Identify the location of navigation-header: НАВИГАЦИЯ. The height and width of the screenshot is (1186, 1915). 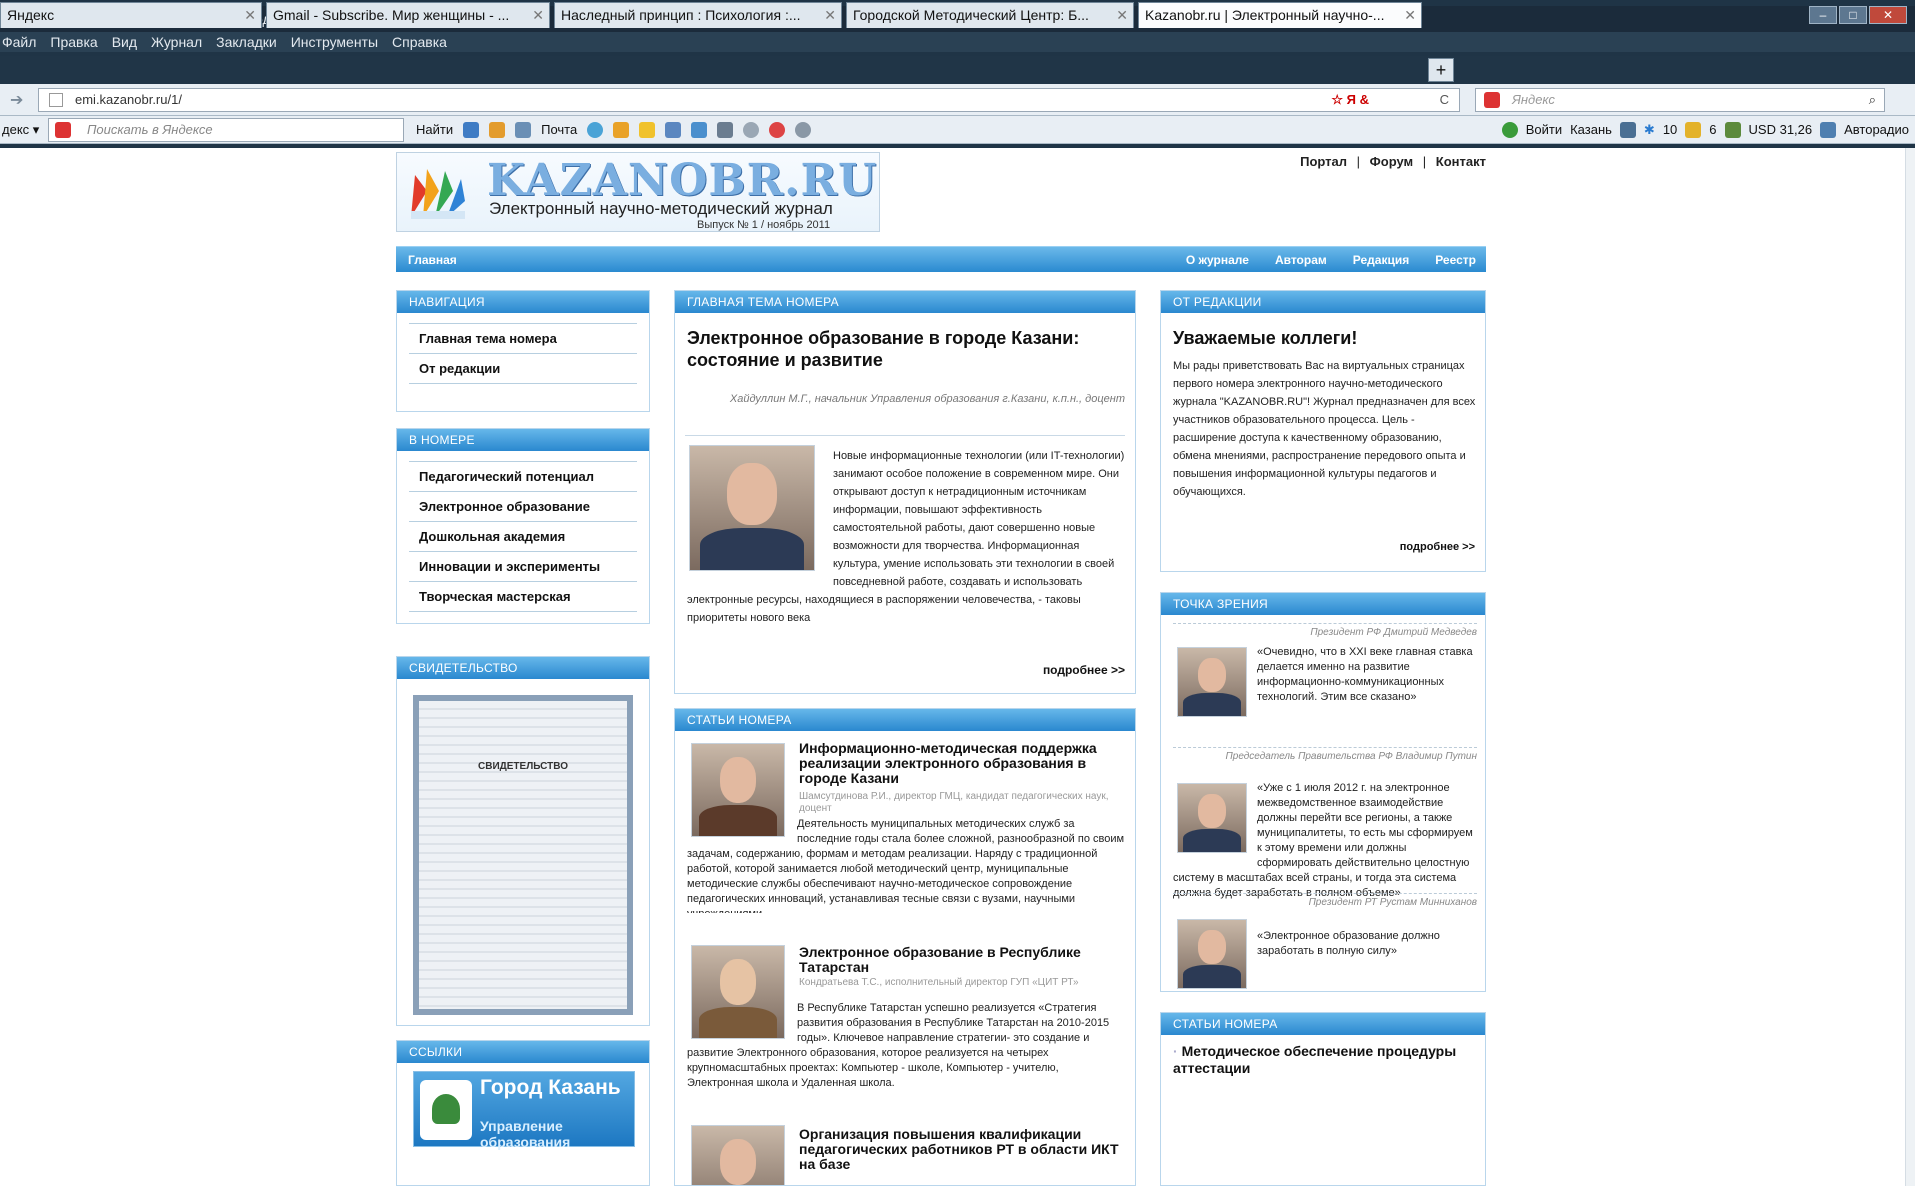
(523, 302).